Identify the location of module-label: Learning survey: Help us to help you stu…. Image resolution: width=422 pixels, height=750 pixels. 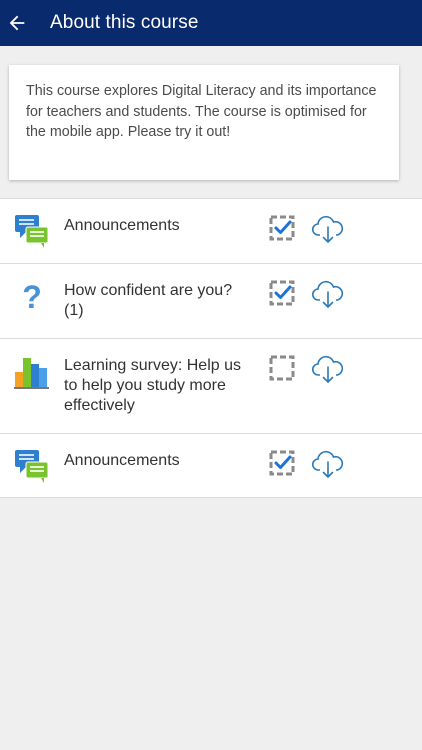
(159, 386).